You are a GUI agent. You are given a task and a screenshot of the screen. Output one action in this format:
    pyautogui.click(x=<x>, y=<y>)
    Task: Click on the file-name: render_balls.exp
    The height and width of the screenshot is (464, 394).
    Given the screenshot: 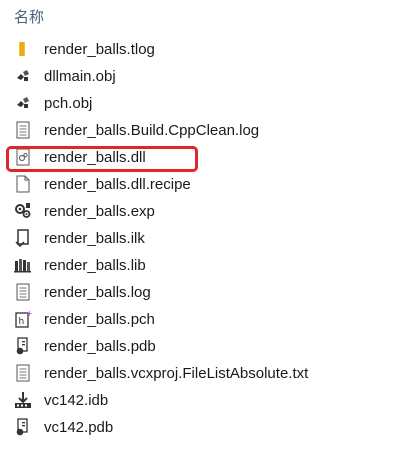 What is the action you would take?
    pyautogui.click(x=99, y=211)
    